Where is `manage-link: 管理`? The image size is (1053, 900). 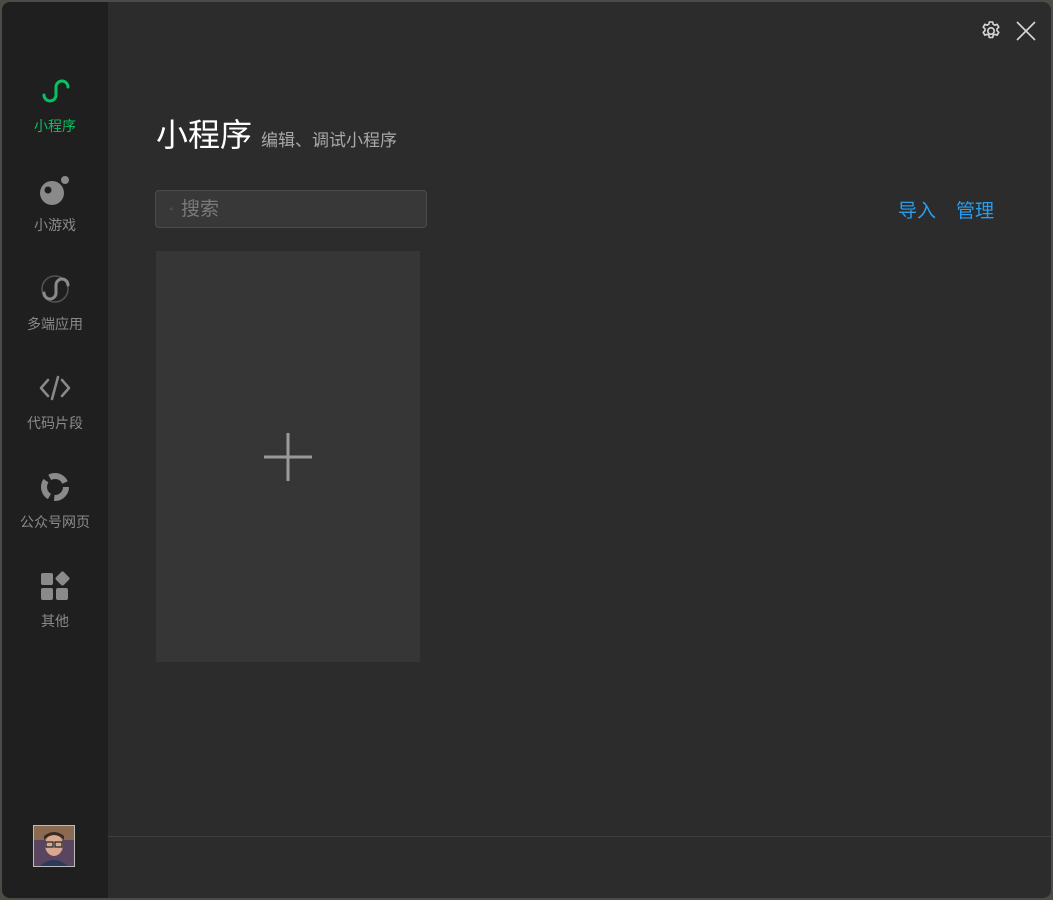
manage-link: 管理 is located at coordinates (975, 209).